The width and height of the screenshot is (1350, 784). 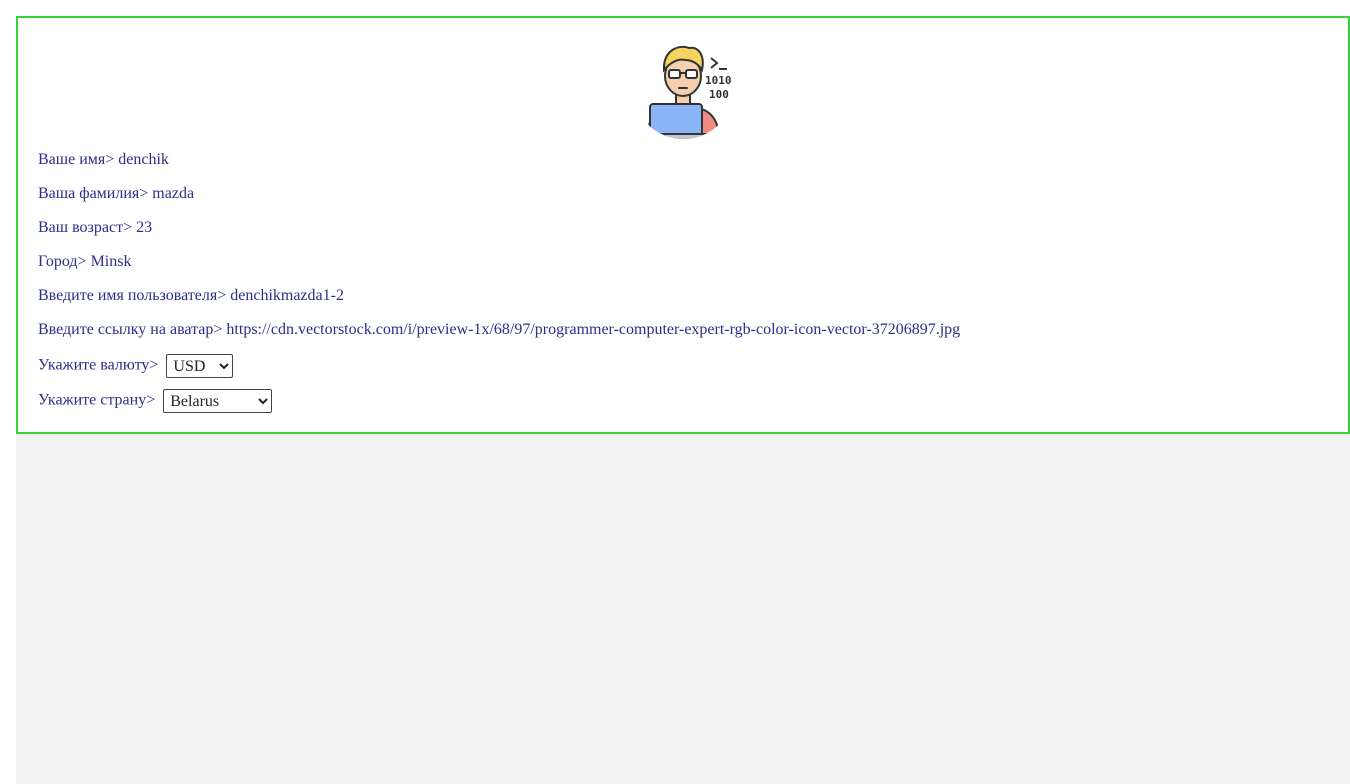 What do you see at coordinates (92, 400) in the screenshot?
I see `country-label: Укажите страну` at bounding box center [92, 400].